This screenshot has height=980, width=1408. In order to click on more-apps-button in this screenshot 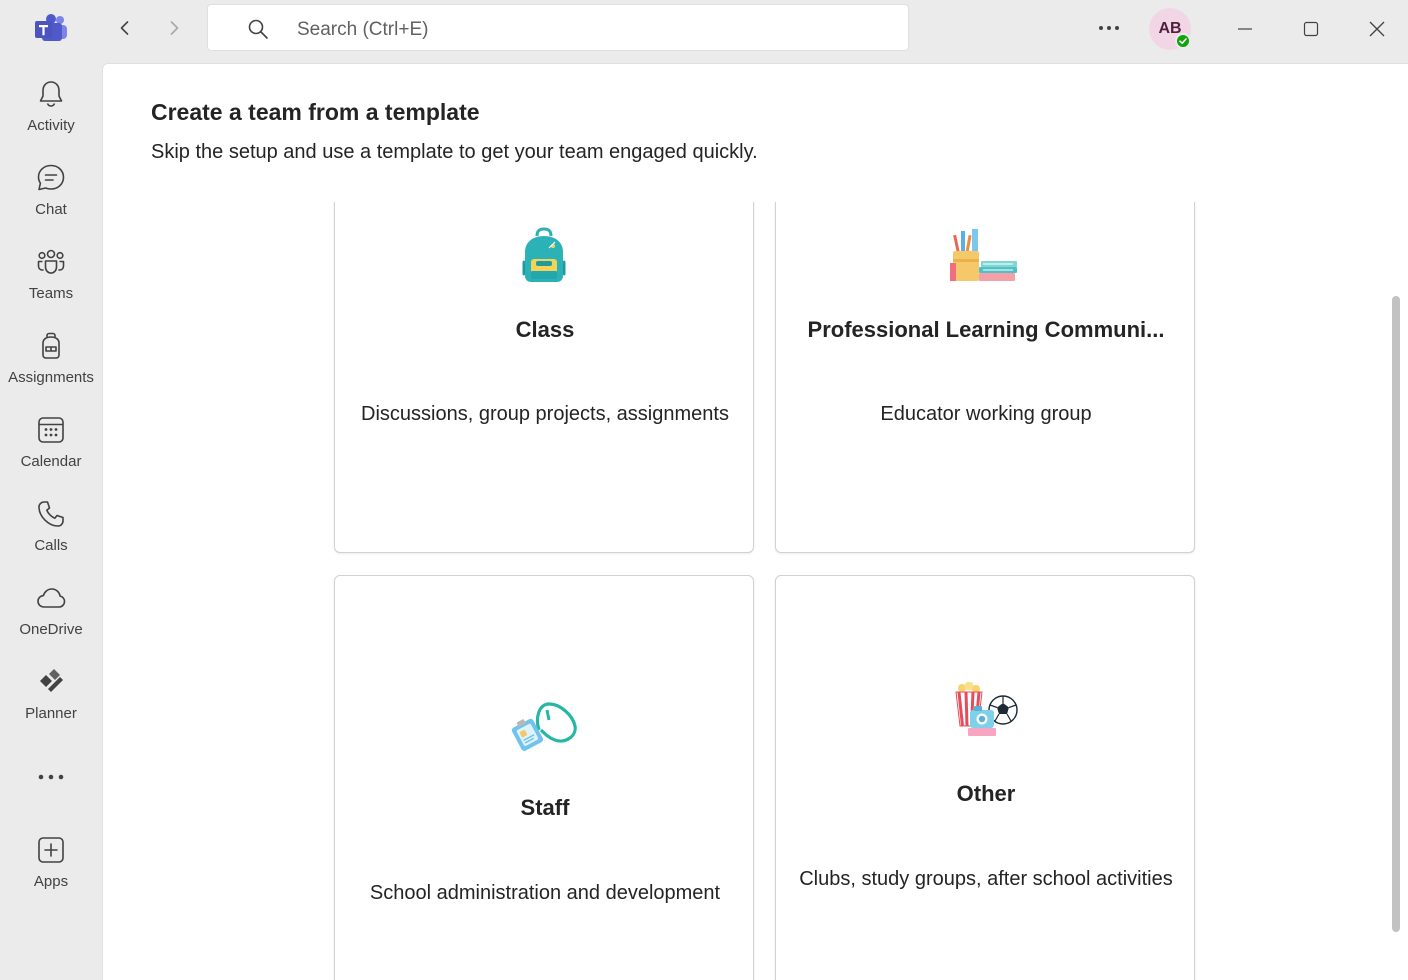, I will do `click(51, 777)`.